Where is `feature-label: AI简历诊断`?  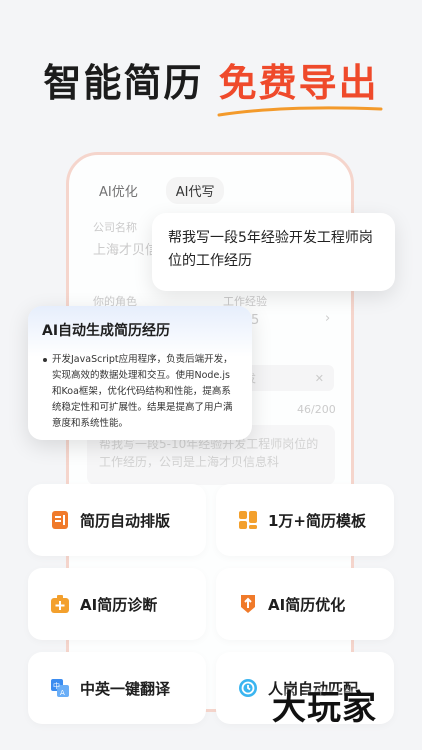
feature-label: AI简历诊断 is located at coordinates (119, 604).